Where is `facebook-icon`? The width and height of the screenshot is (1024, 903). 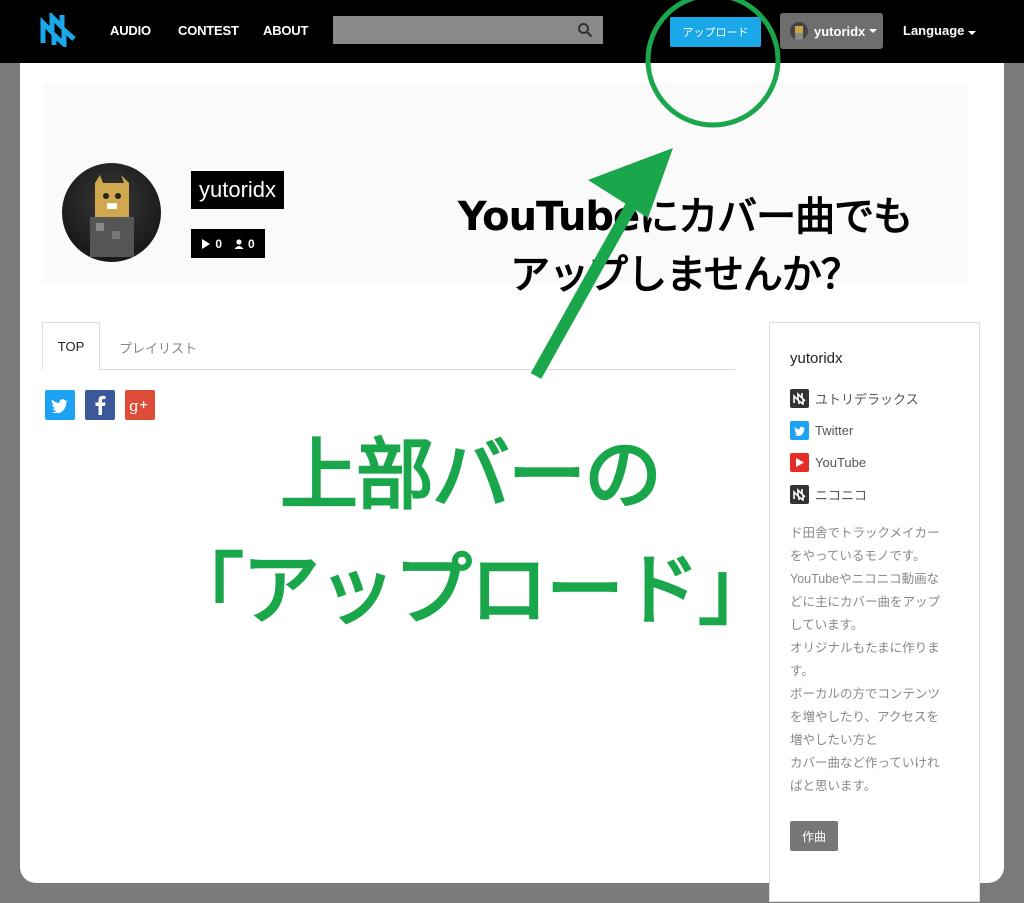 facebook-icon is located at coordinates (100, 405).